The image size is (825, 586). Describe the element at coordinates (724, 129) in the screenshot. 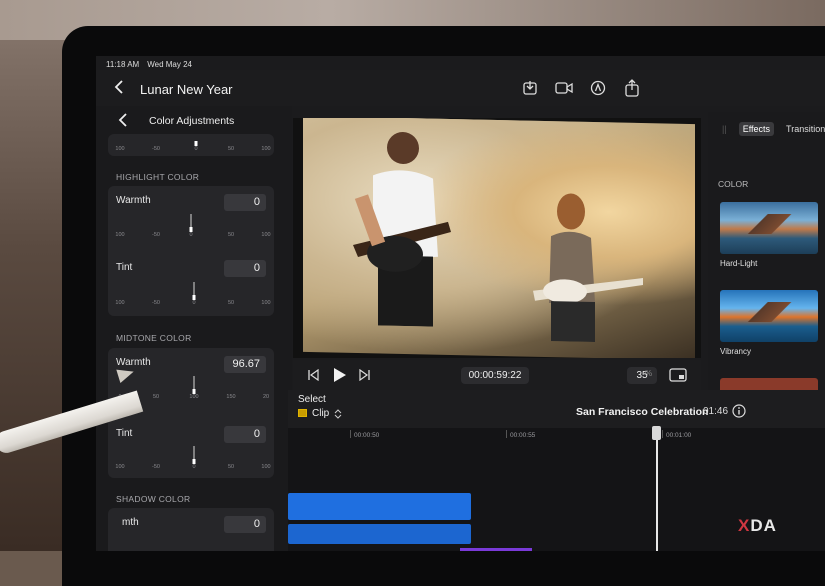

I see `drag-handle-icon: ||` at that location.